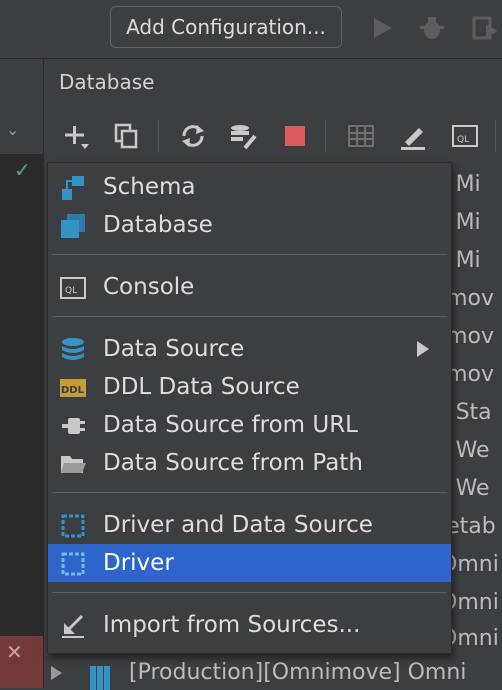 The image size is (502, 690). What do you see at coordinates (249, 225) in the screenshot?
I see `menu-item-database: Database` at bounding box center [249, 225].